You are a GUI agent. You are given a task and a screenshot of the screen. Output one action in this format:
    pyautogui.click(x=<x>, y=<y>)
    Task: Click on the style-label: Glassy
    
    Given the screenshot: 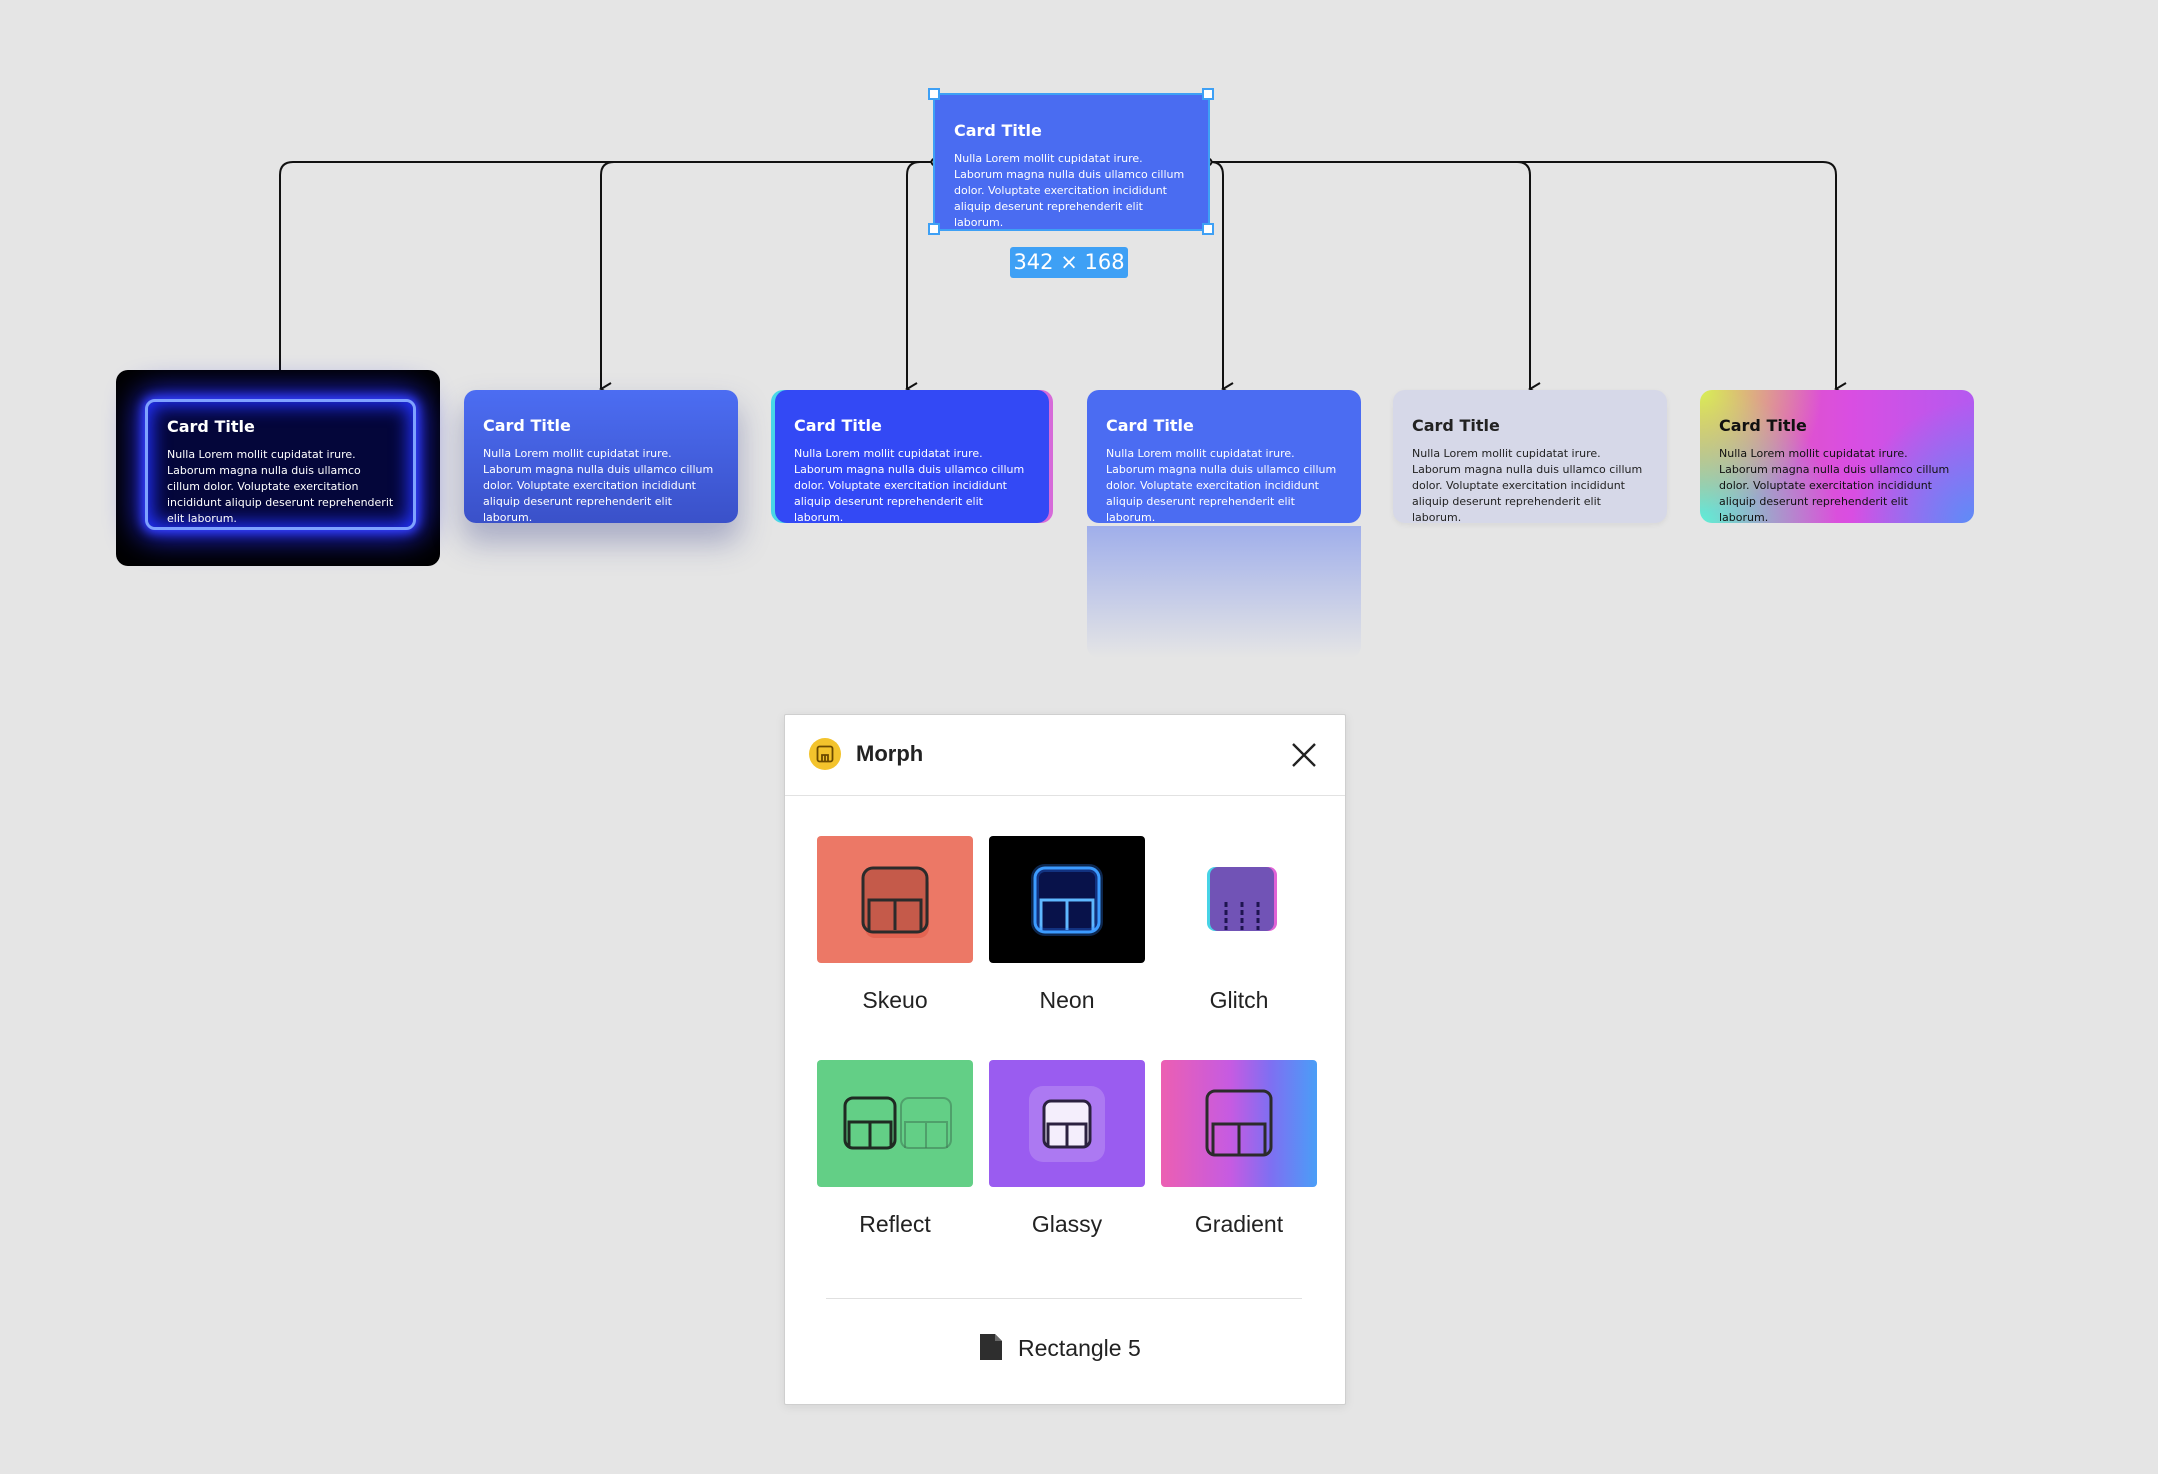 What is the action you would take?
    pyautogui.click(x=1067, y=1224)
    